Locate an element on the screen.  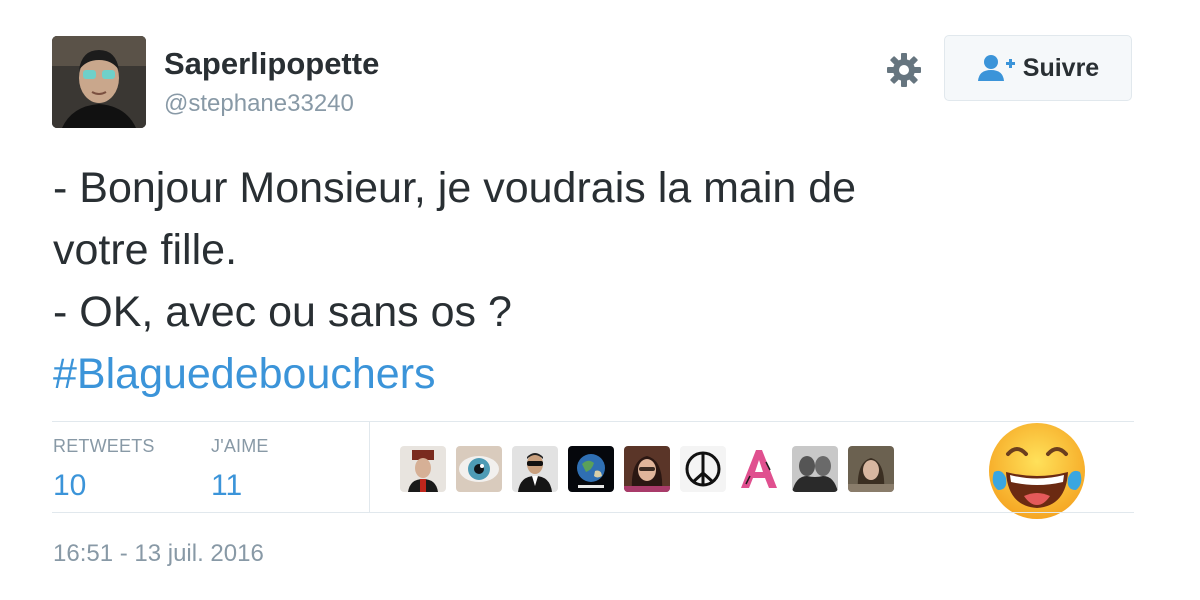
stats-separator is located at coordinates (369, 467).